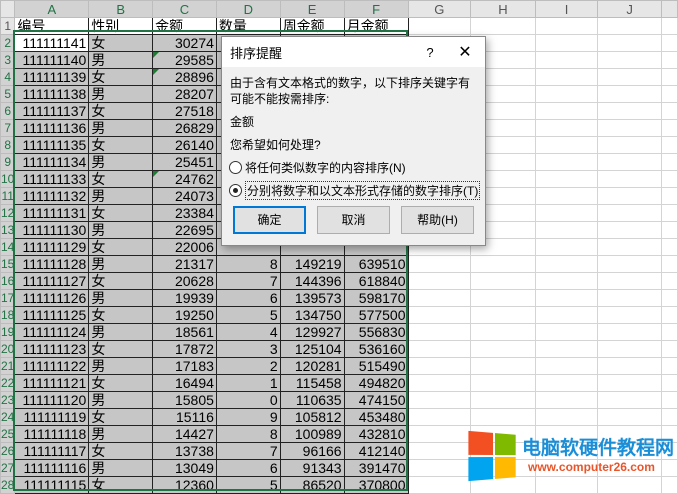 Image resolution: width=678 pixels, height=494 pixels. Describe the element at coordinates (52, 77) in the screenshot. I see `cell: 111111139` at that location.